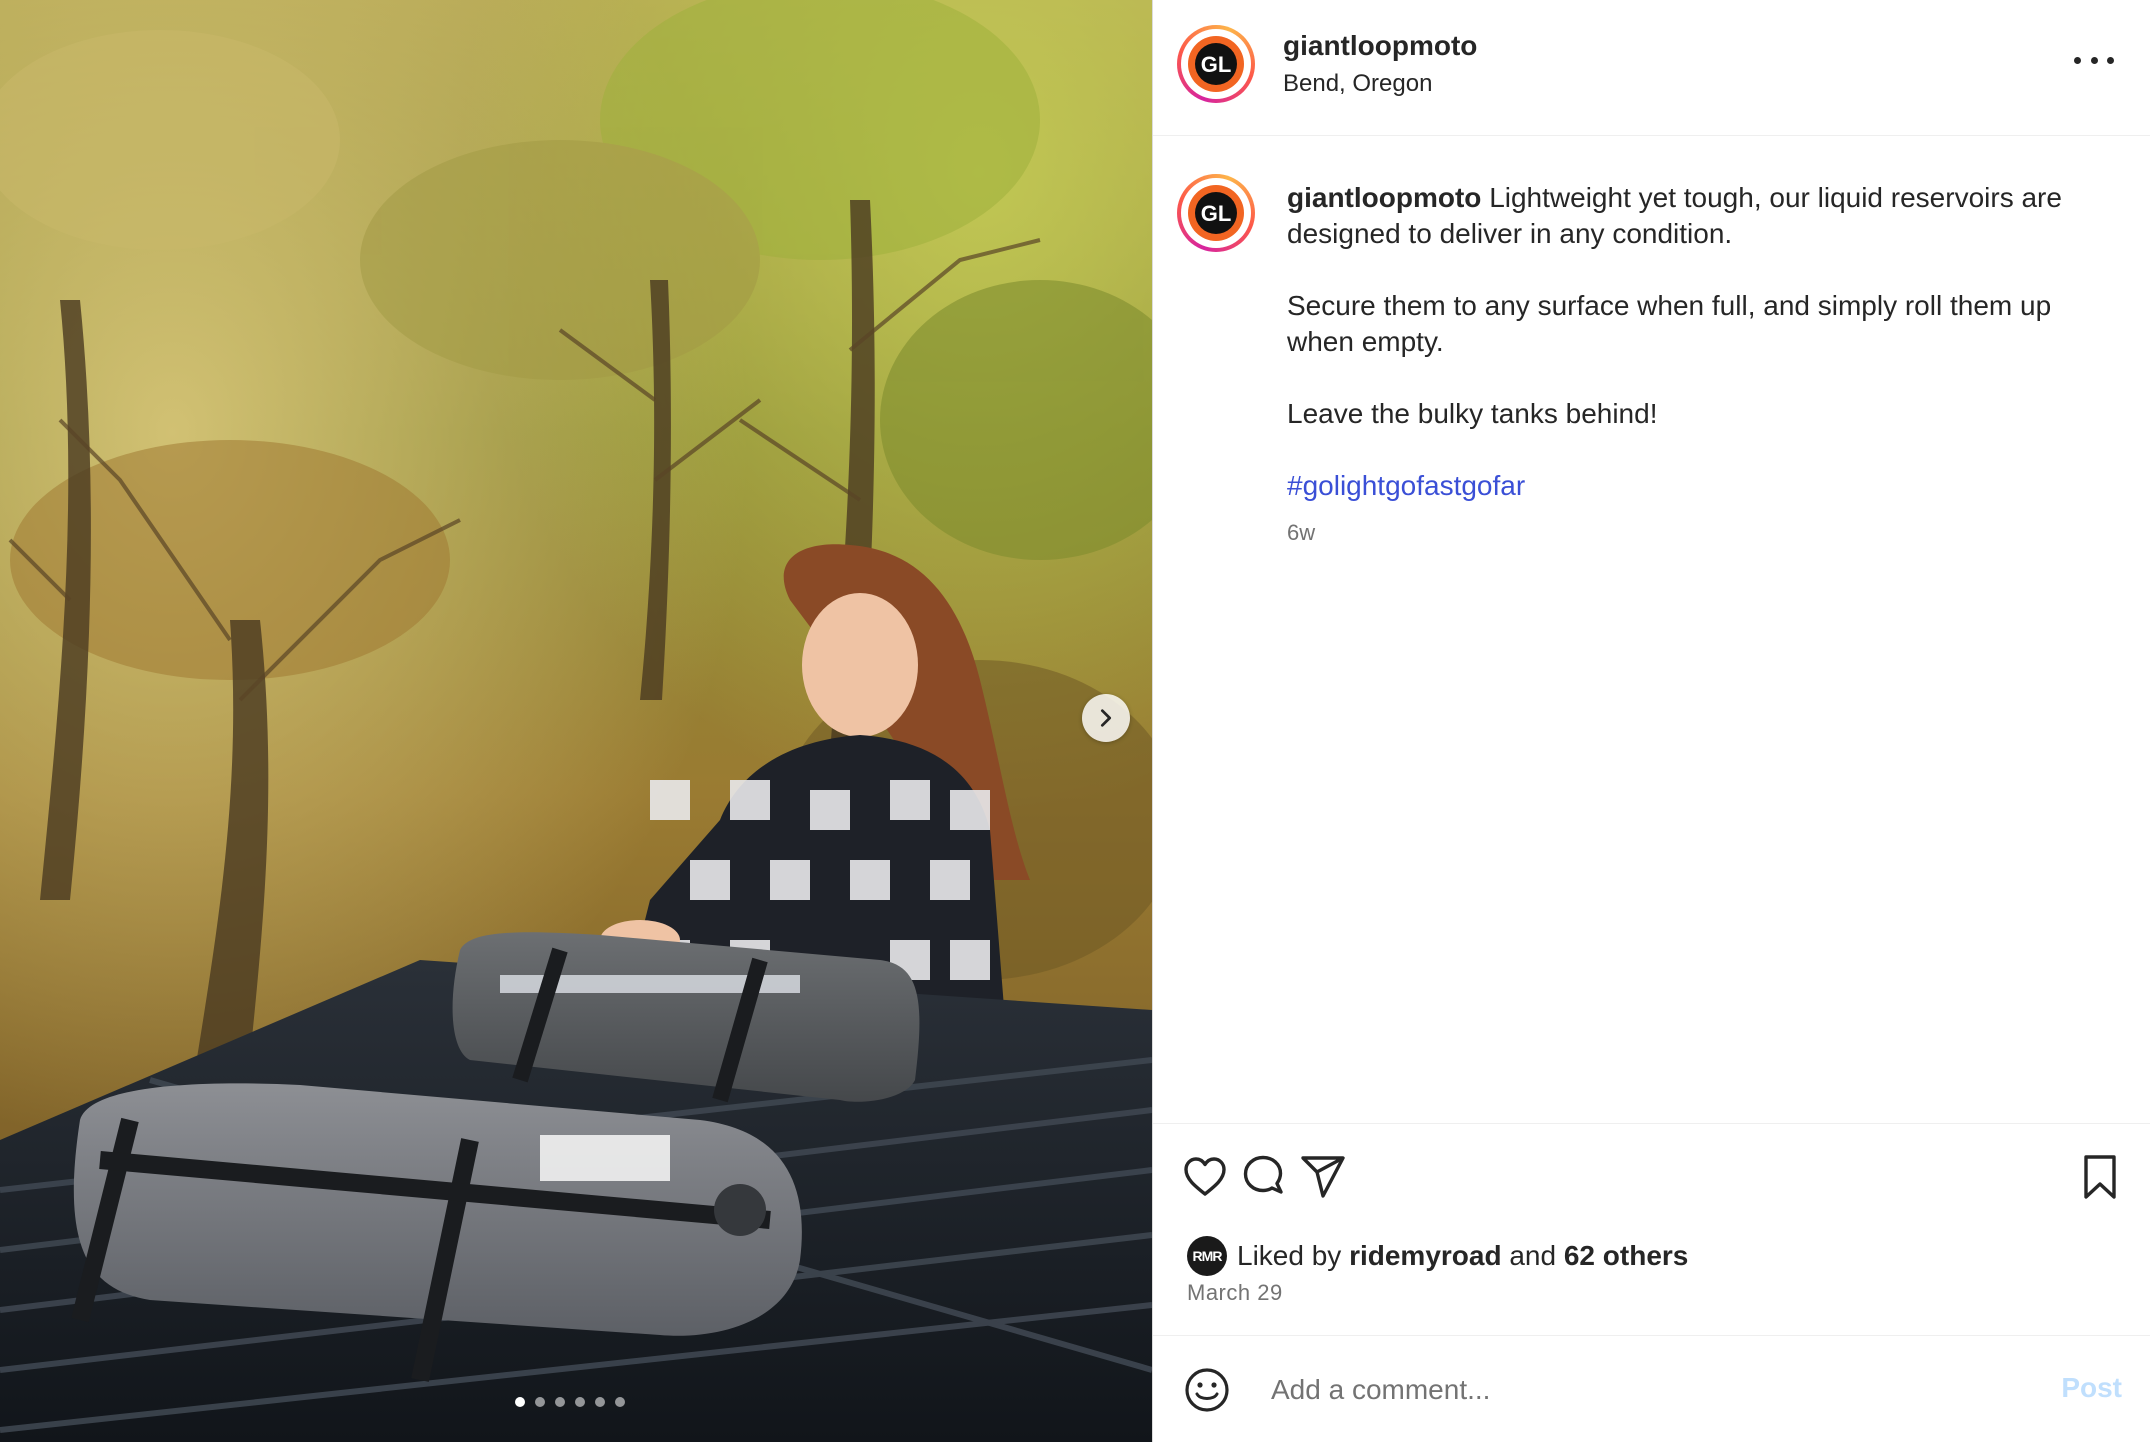 This screenshot has width=2150, height=1442. I want to click on likes-prefix: Liked by, so click(1289, 1255).